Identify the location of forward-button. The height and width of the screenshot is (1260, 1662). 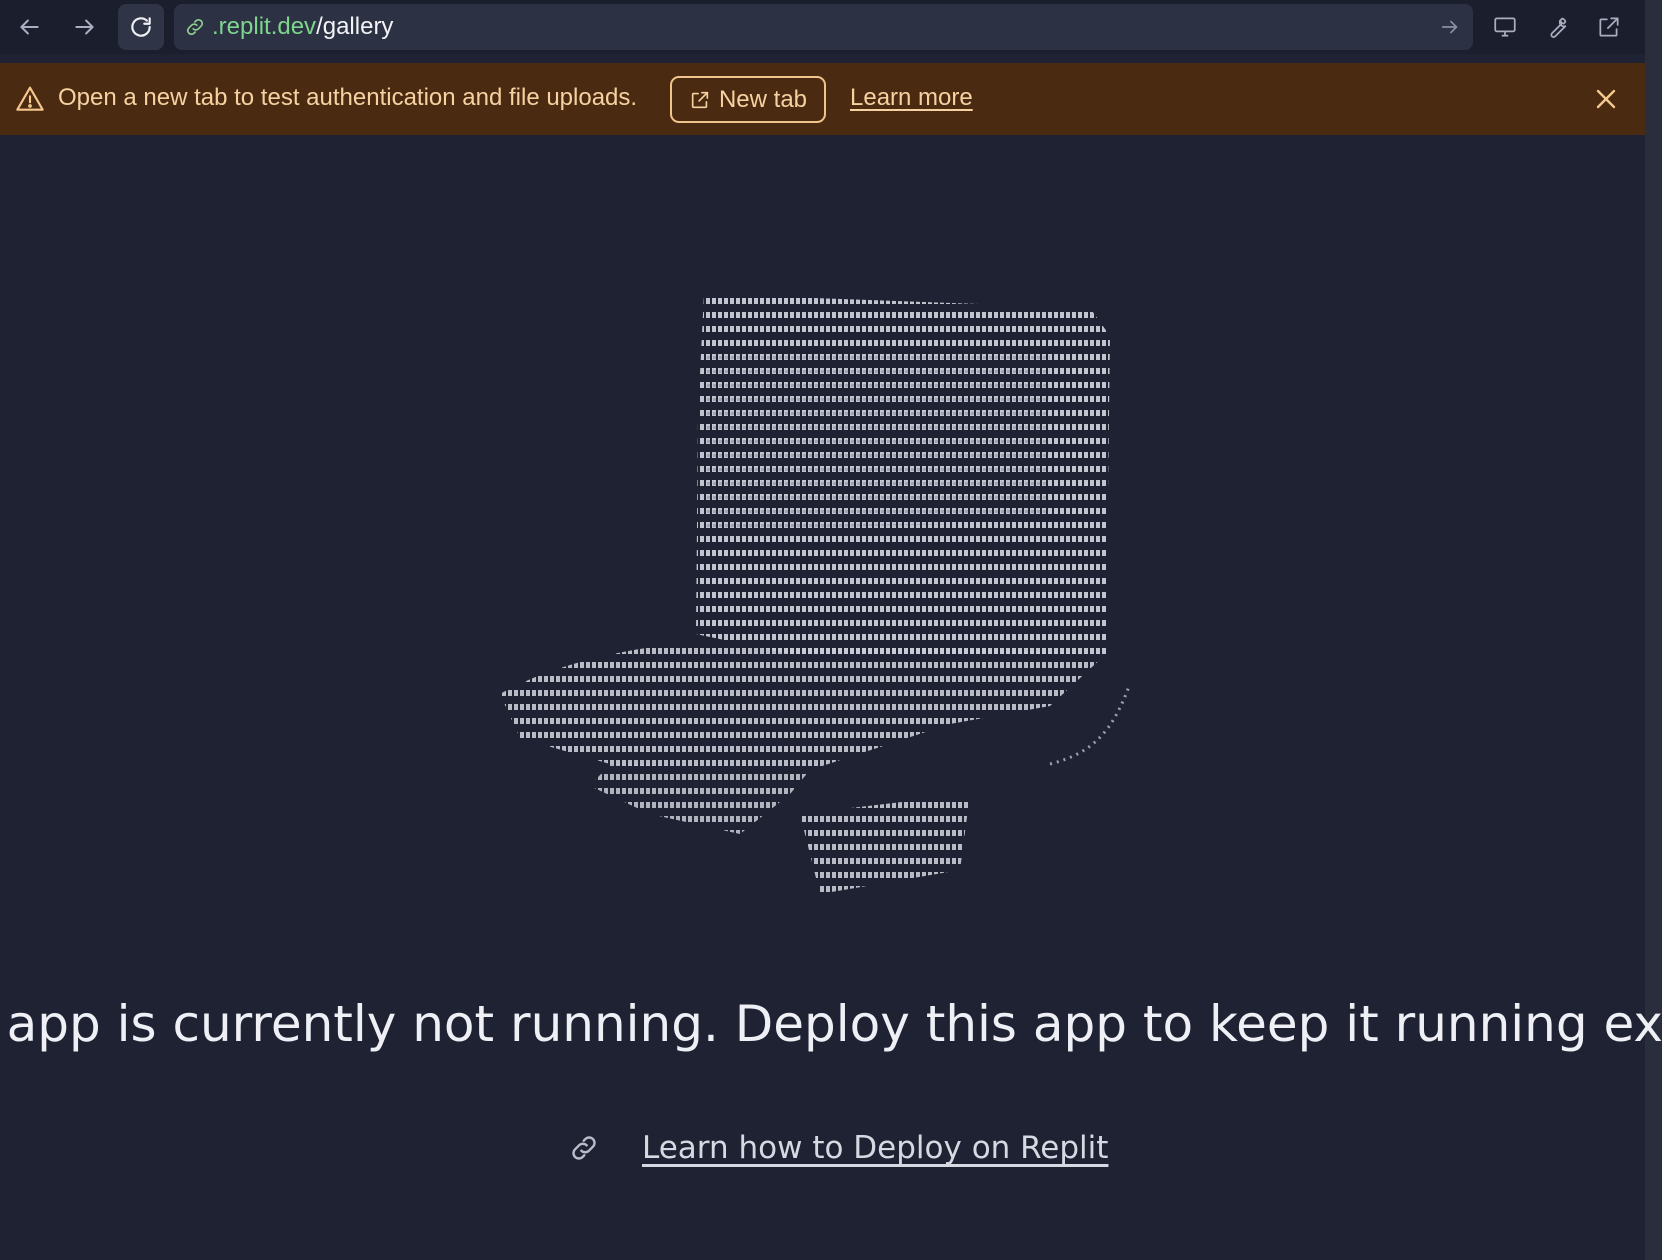
(85, 27).